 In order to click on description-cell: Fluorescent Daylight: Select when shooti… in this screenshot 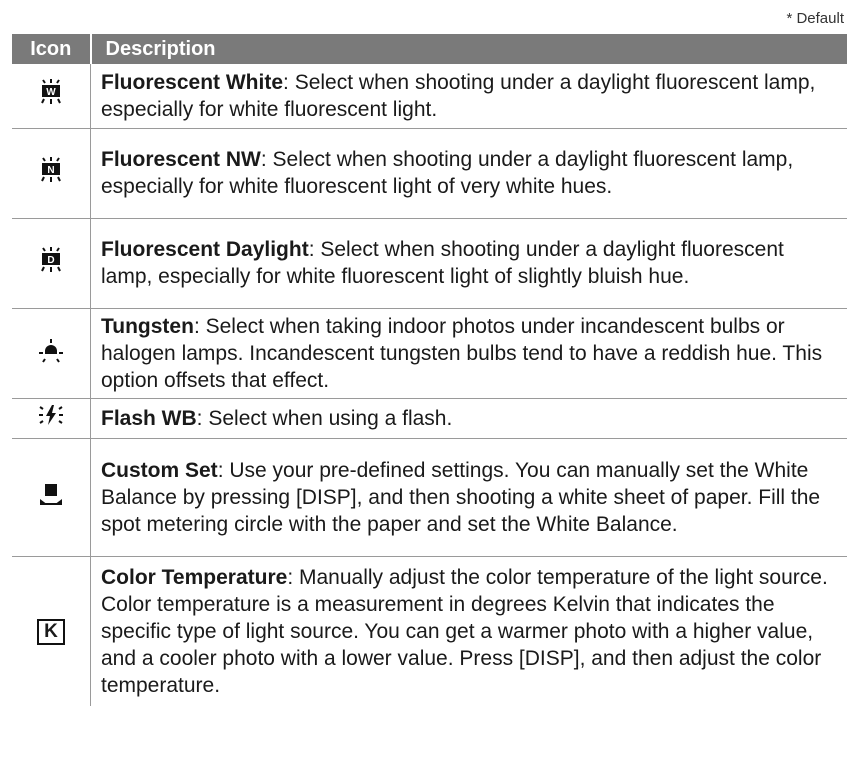, I will do `click(468, 263)`.